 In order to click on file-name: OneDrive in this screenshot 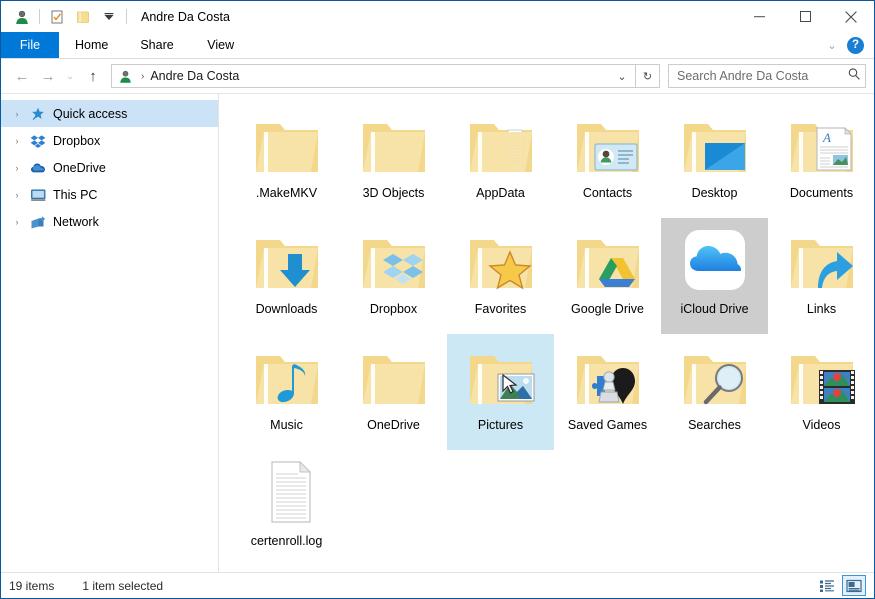, I will do `click(393, 425)`.